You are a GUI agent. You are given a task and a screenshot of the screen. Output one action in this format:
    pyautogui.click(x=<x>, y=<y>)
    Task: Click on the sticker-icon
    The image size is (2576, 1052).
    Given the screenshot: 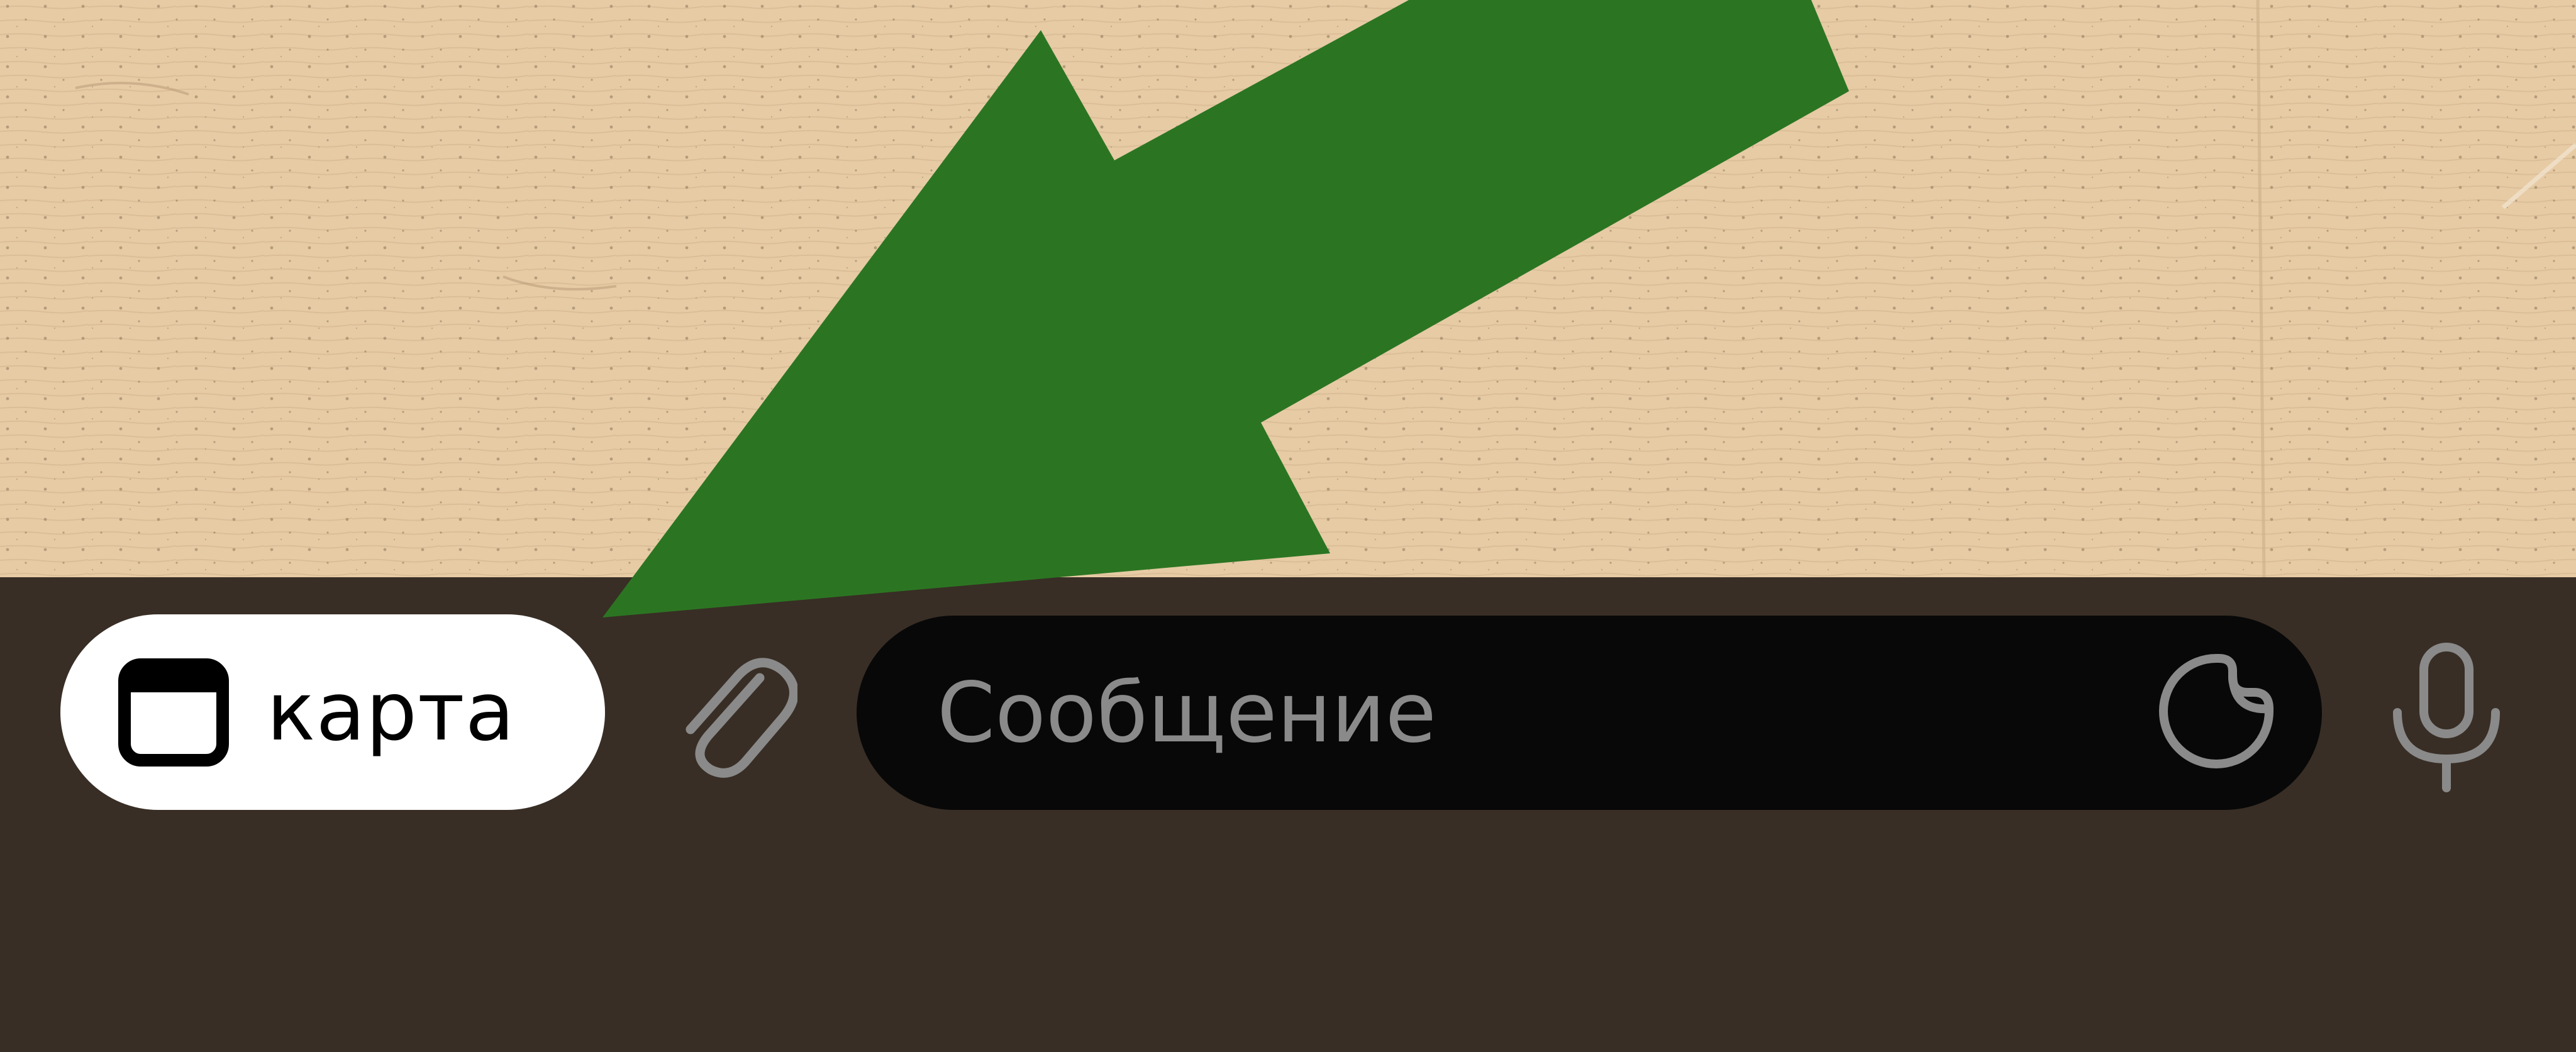 What is the action you would take?
    pyautogui.click(x=2216, y=712)
    